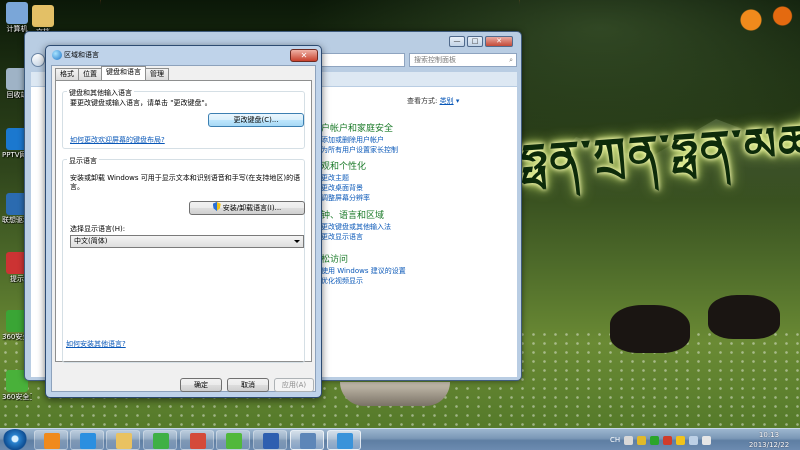 The image size is (800, 450). What do you see at coordinates (447, 101) in the screenshot?
I see `view-by-dropdown: 类别` at bounding box center [447, 101].